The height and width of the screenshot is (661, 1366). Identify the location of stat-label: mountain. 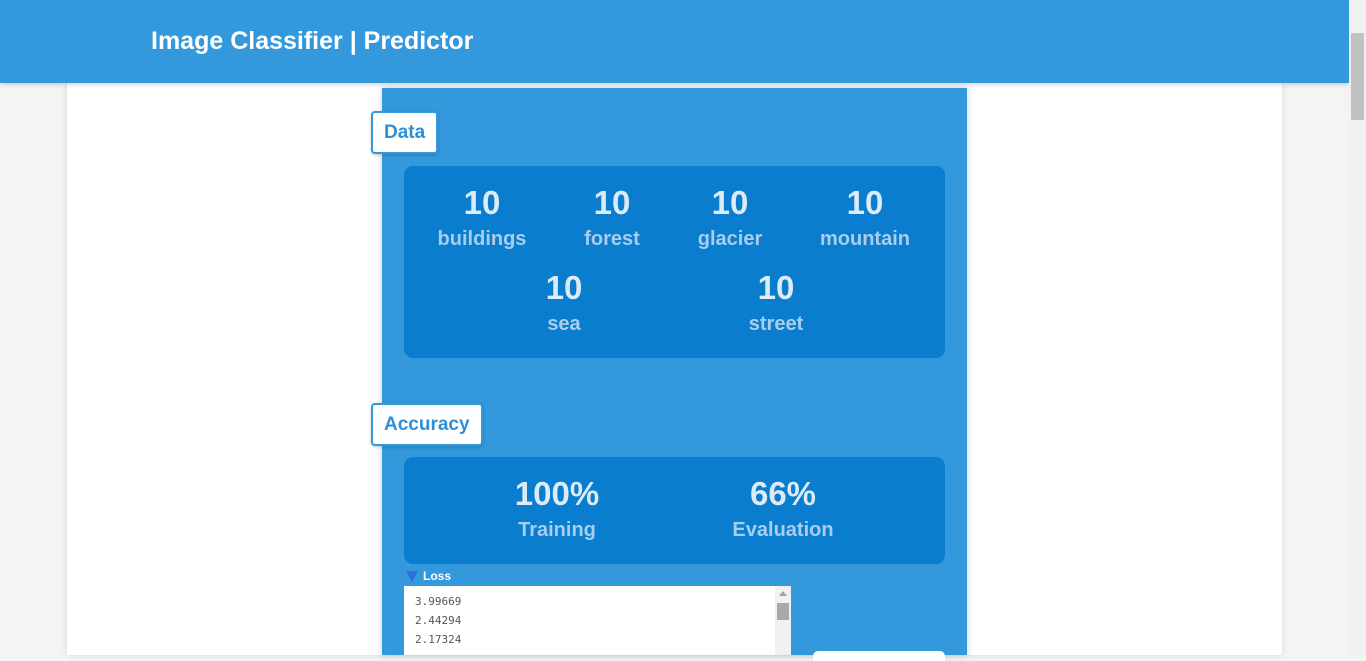
(865, 239).